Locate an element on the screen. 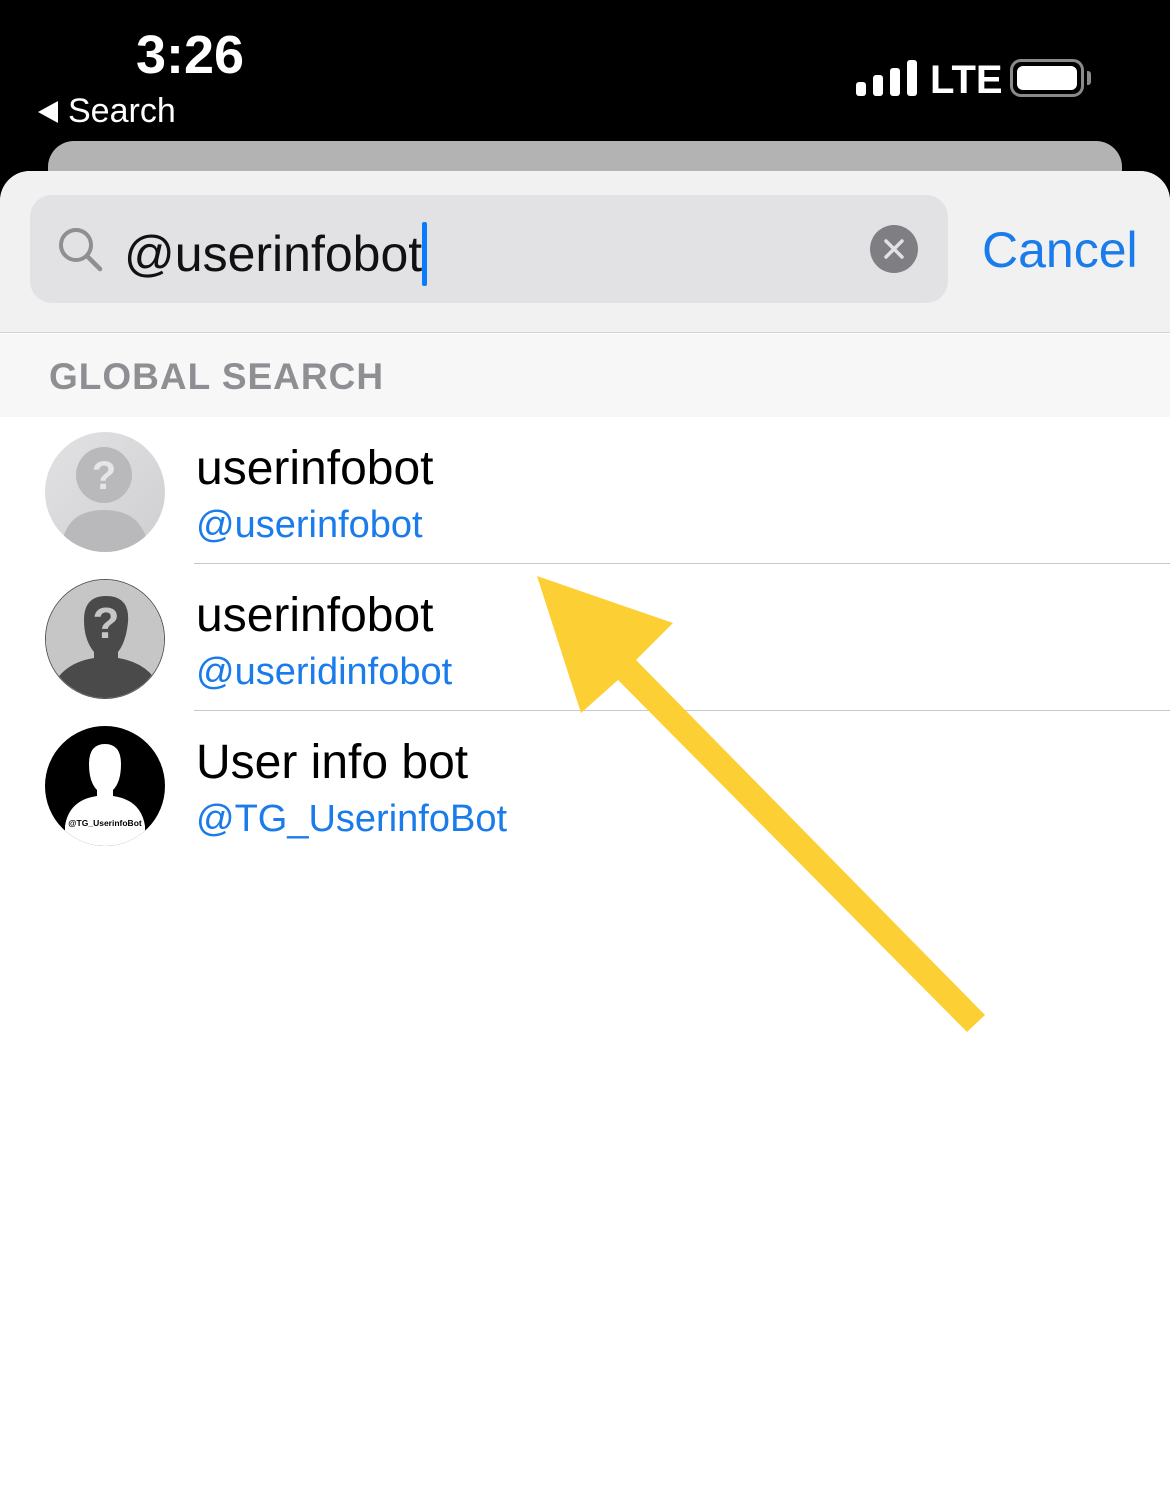  back-to-search-button: Search is located at coordinates (107, 111).